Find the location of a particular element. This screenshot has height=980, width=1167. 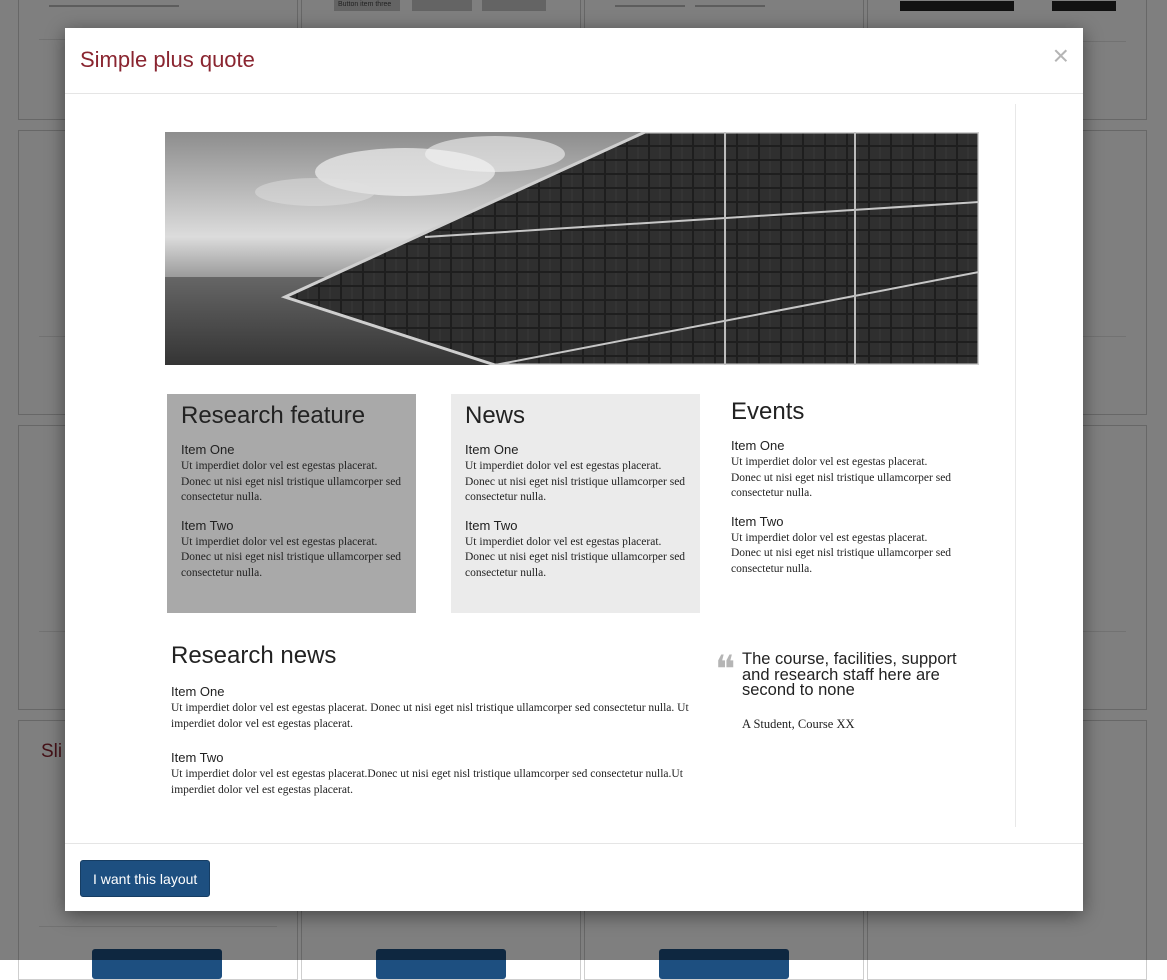

panel-heading: Research feature is located at coordinates (273, 415).